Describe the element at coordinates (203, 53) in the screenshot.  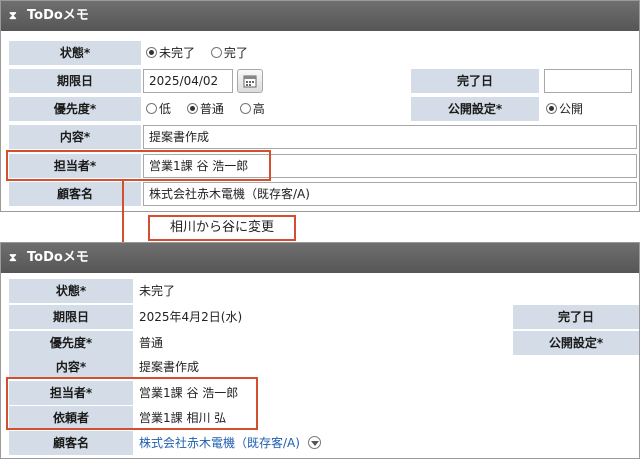
I see `status-radio-group: 未完了 完了` at that location.